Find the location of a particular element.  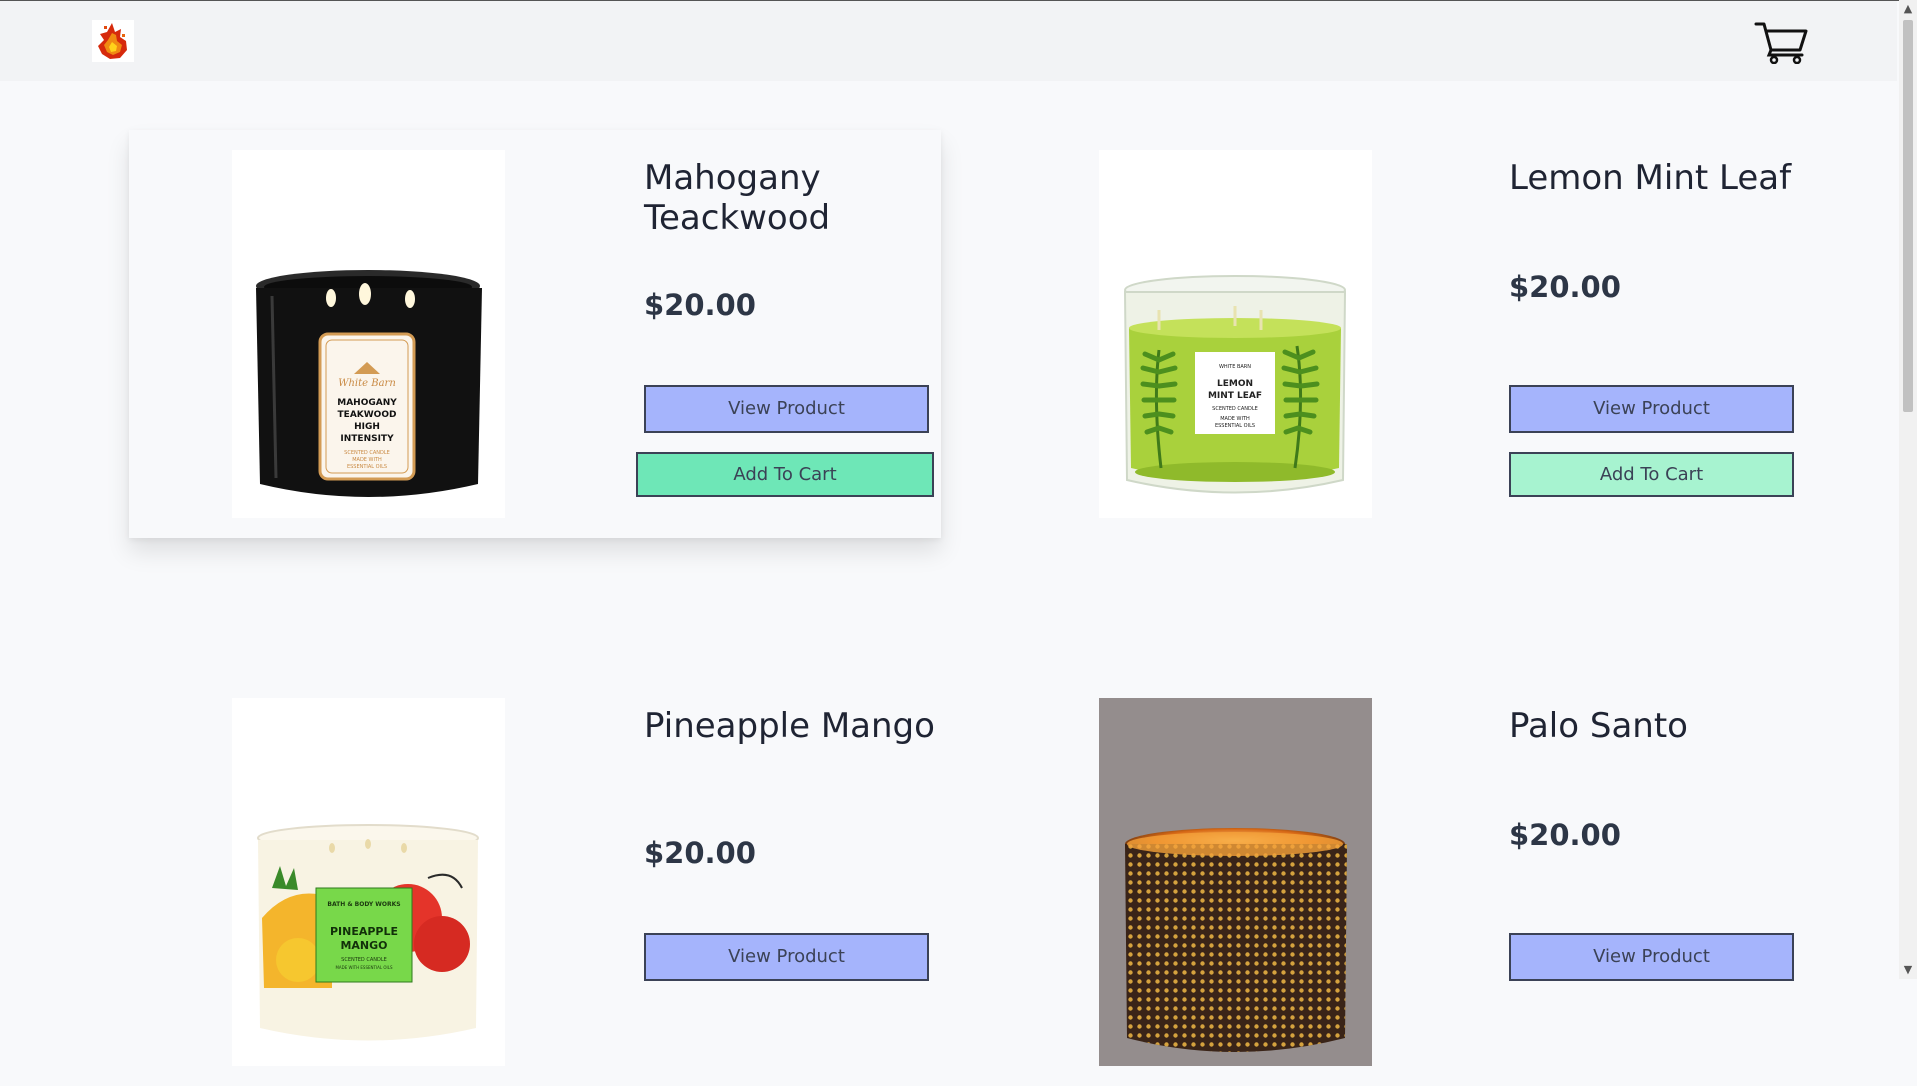

product-title: Mahogany Teackwood is located at coordinates (737, 198).